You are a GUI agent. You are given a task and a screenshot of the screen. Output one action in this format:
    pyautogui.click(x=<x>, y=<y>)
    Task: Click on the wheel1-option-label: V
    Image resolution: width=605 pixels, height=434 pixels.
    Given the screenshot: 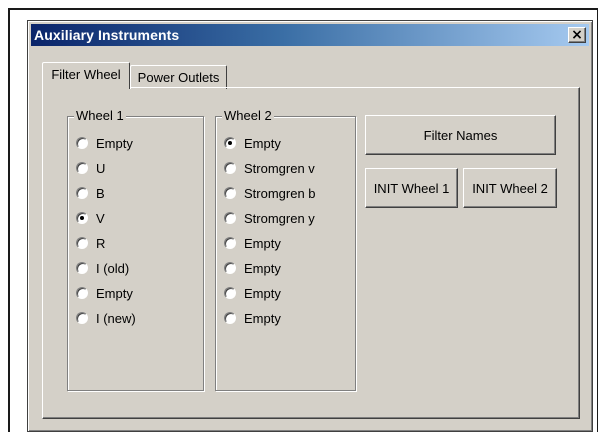 What is the action you would take?
    pyautogui.click(x=100, y=218)
    